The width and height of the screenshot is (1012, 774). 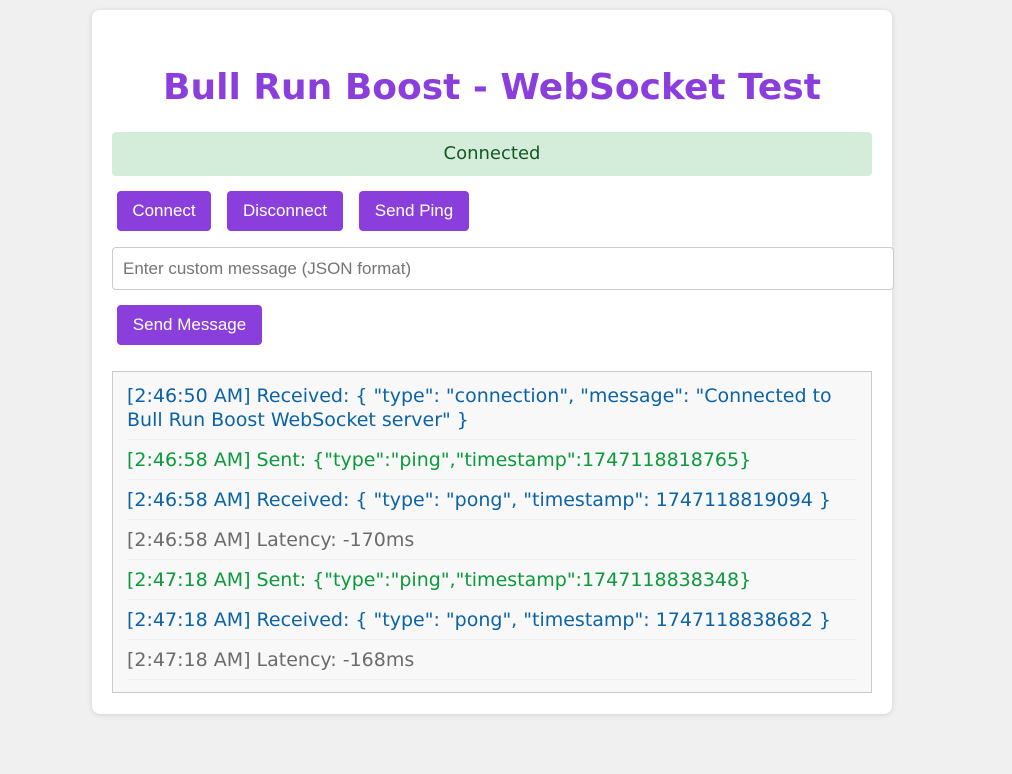 What do you see at coordinates (492, 154) in the screenshot?
I see `connection-status: Connected` at bounding box center [492, 154].